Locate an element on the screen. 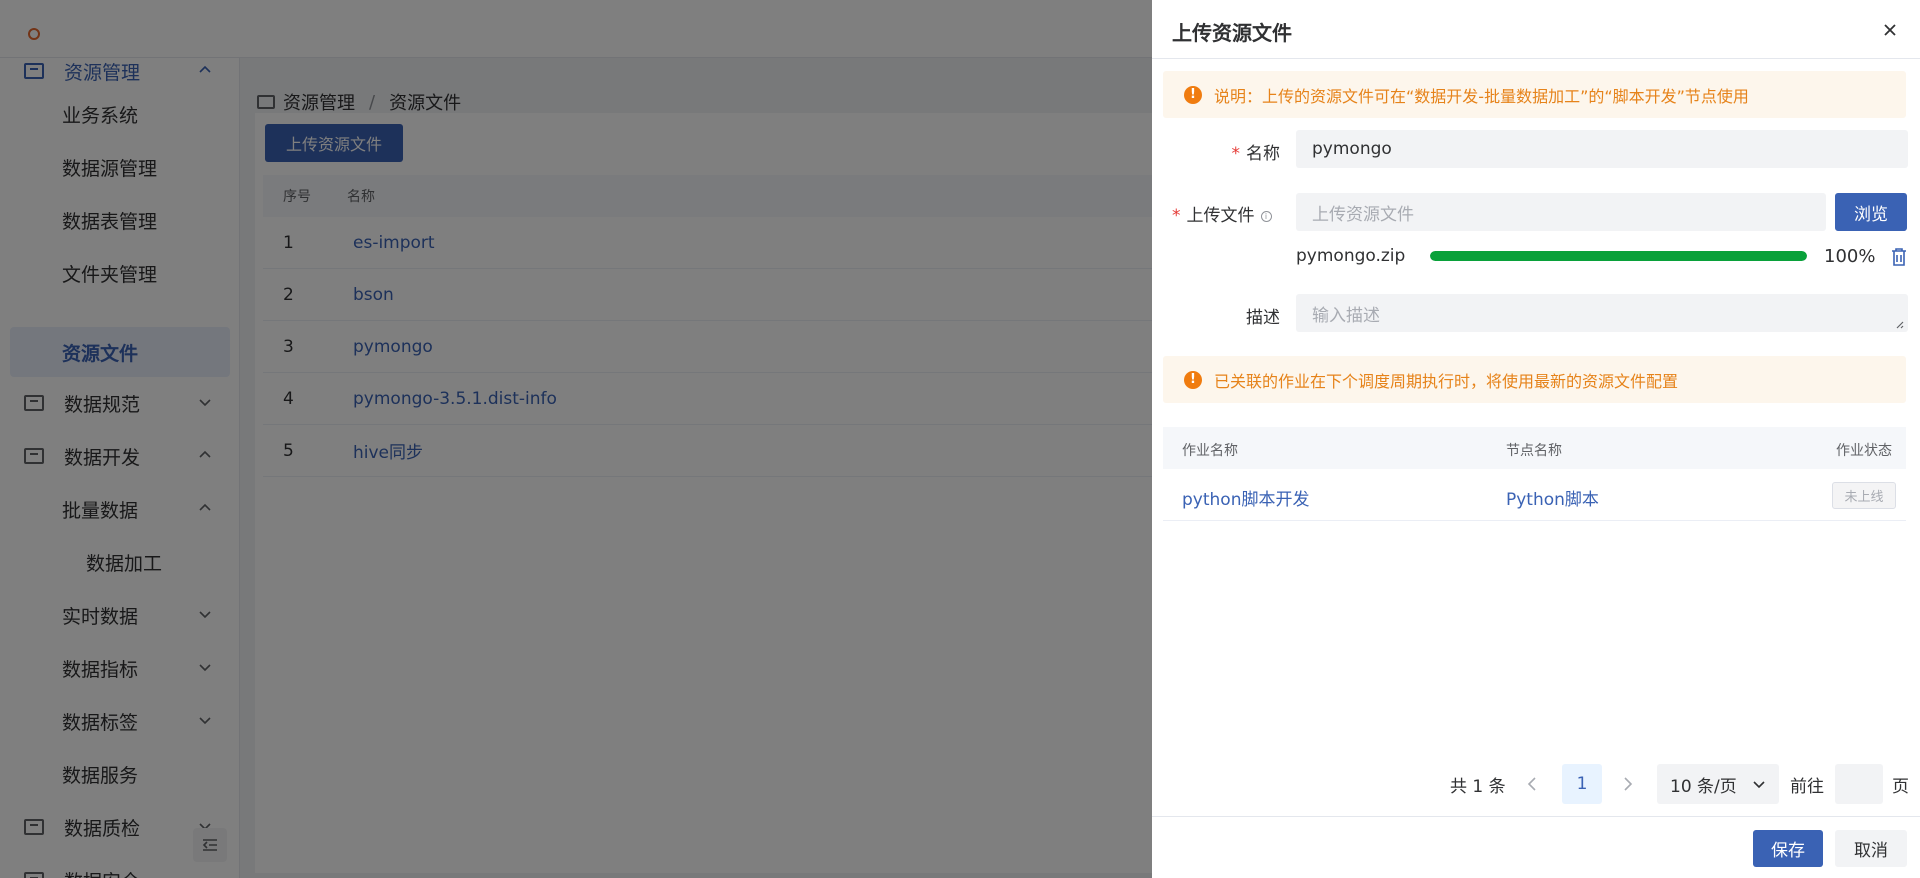 The image size is (1920, 878). notice-text: 已关联的作业在下个调度周期执行时，将使用最新的资源文件配置 is located at coordinates (1446, 381).